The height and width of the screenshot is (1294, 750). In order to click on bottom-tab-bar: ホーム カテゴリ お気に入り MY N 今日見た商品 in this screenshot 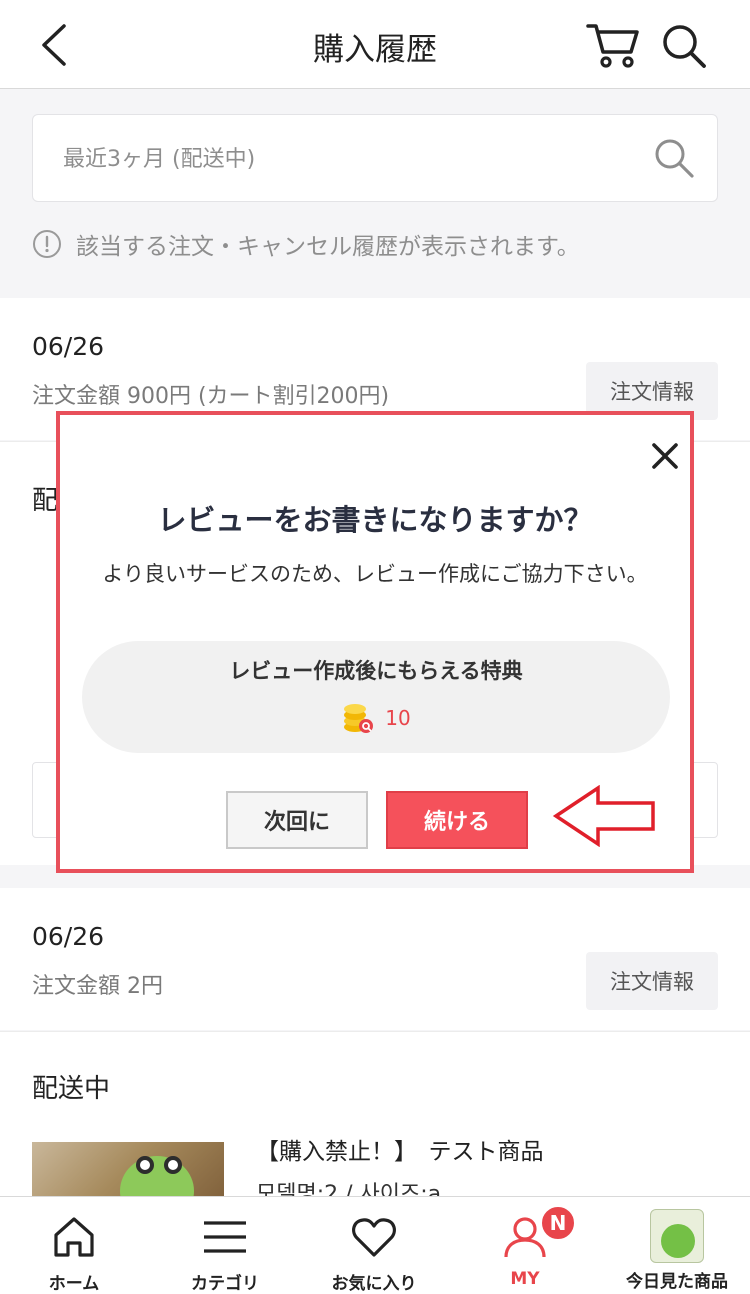, I will do `click(375, 1245)`.